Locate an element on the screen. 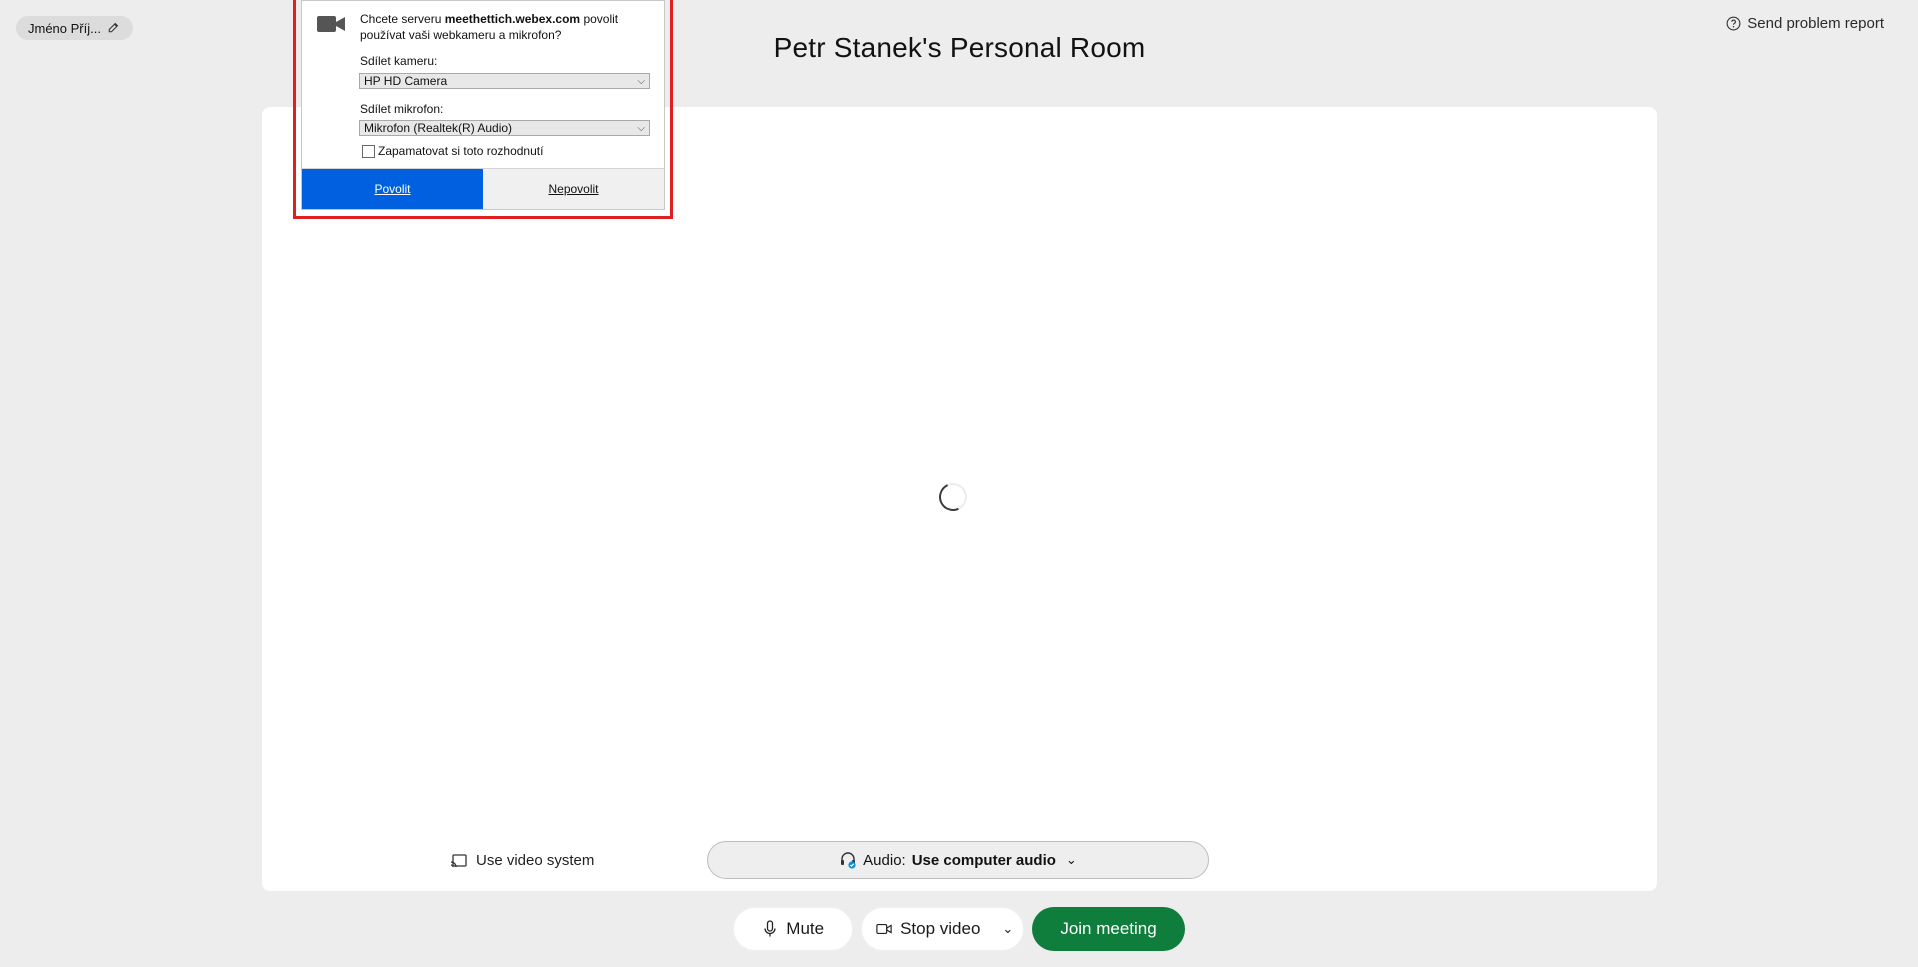 The height and width of the screenshot is (967, 1918). use-video-system-button: Use video system is located at coordinates (522, 860).